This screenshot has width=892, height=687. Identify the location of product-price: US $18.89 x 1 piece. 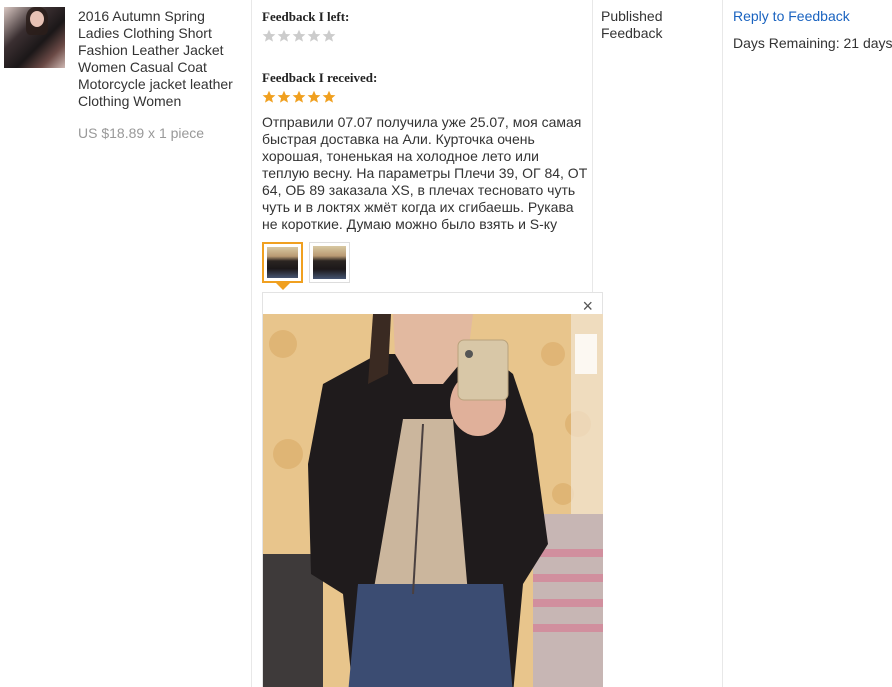
(141, 133).